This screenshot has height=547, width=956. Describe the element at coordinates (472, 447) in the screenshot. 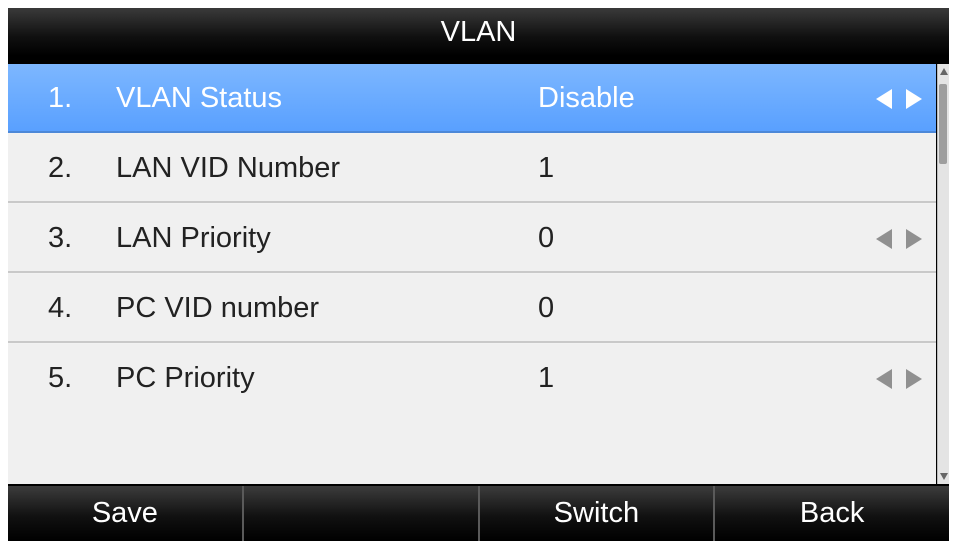

I see `empty-row` at that location.